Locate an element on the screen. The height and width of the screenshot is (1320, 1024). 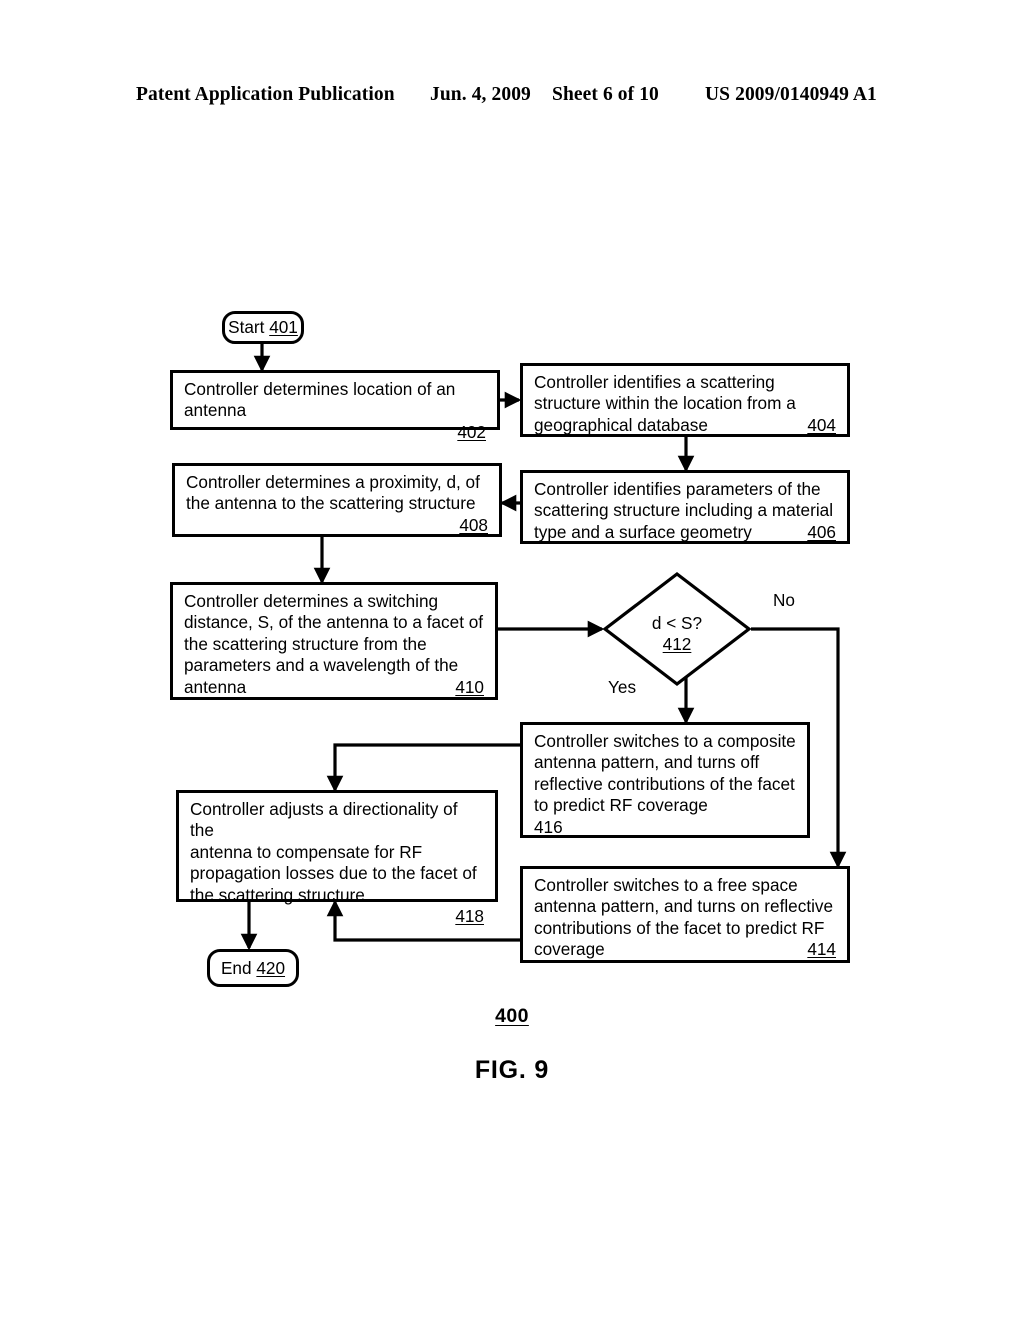
step-402-ref: 402 is located at coordinates (471, 431).